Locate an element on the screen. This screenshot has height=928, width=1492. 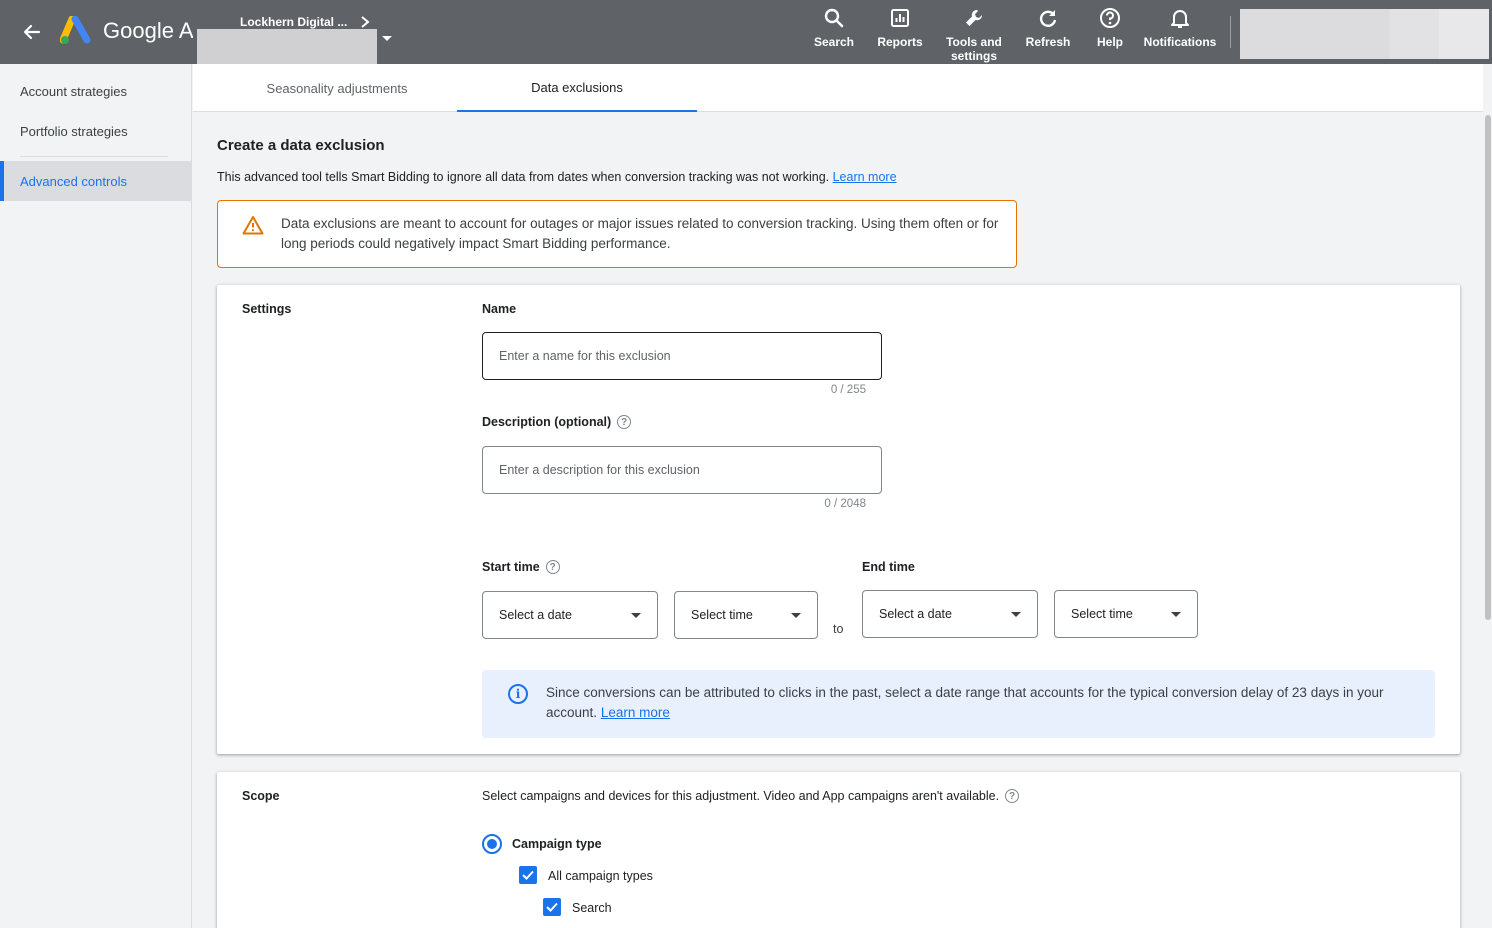
header-refresh-button: Refresh is located at coordinates (1048, 27).